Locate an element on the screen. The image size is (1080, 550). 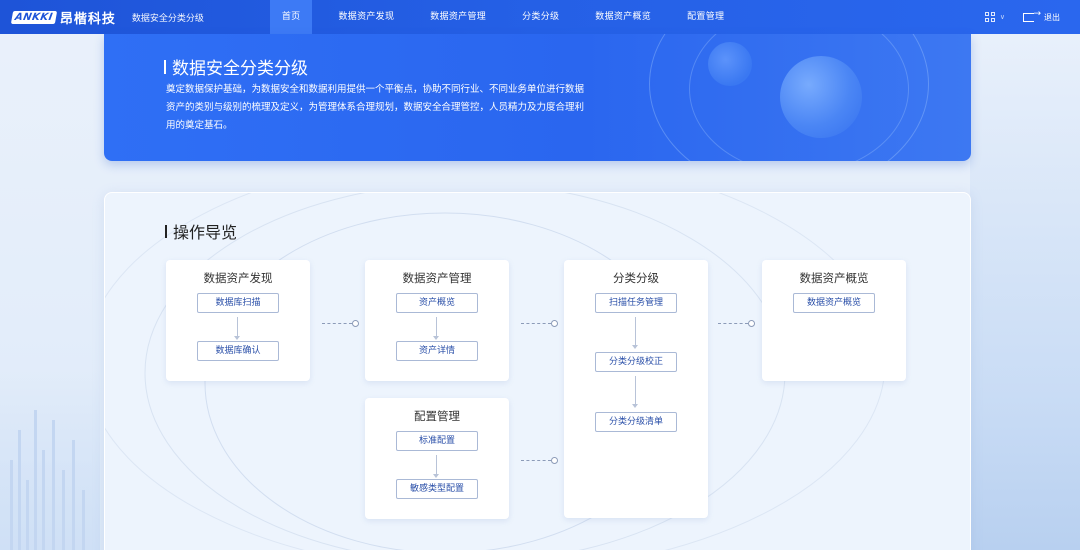
hero-title: 数据安全分类分级 is located at coordinates (236, 66).